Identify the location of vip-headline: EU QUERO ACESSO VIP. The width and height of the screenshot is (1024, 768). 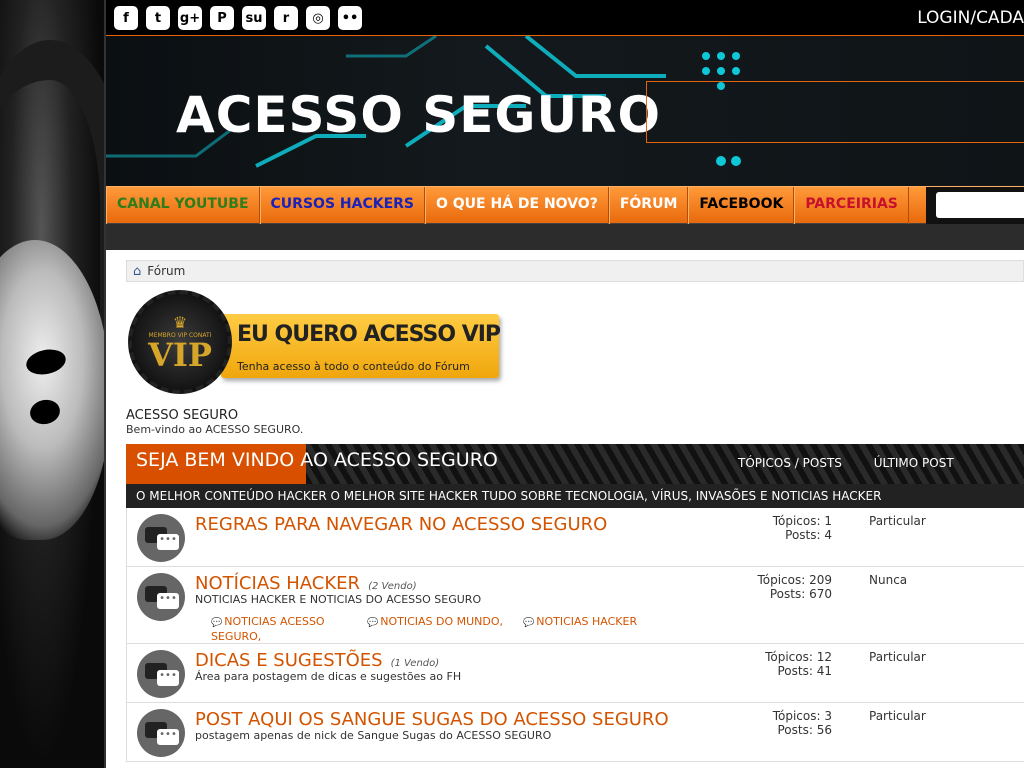
(369, 334).